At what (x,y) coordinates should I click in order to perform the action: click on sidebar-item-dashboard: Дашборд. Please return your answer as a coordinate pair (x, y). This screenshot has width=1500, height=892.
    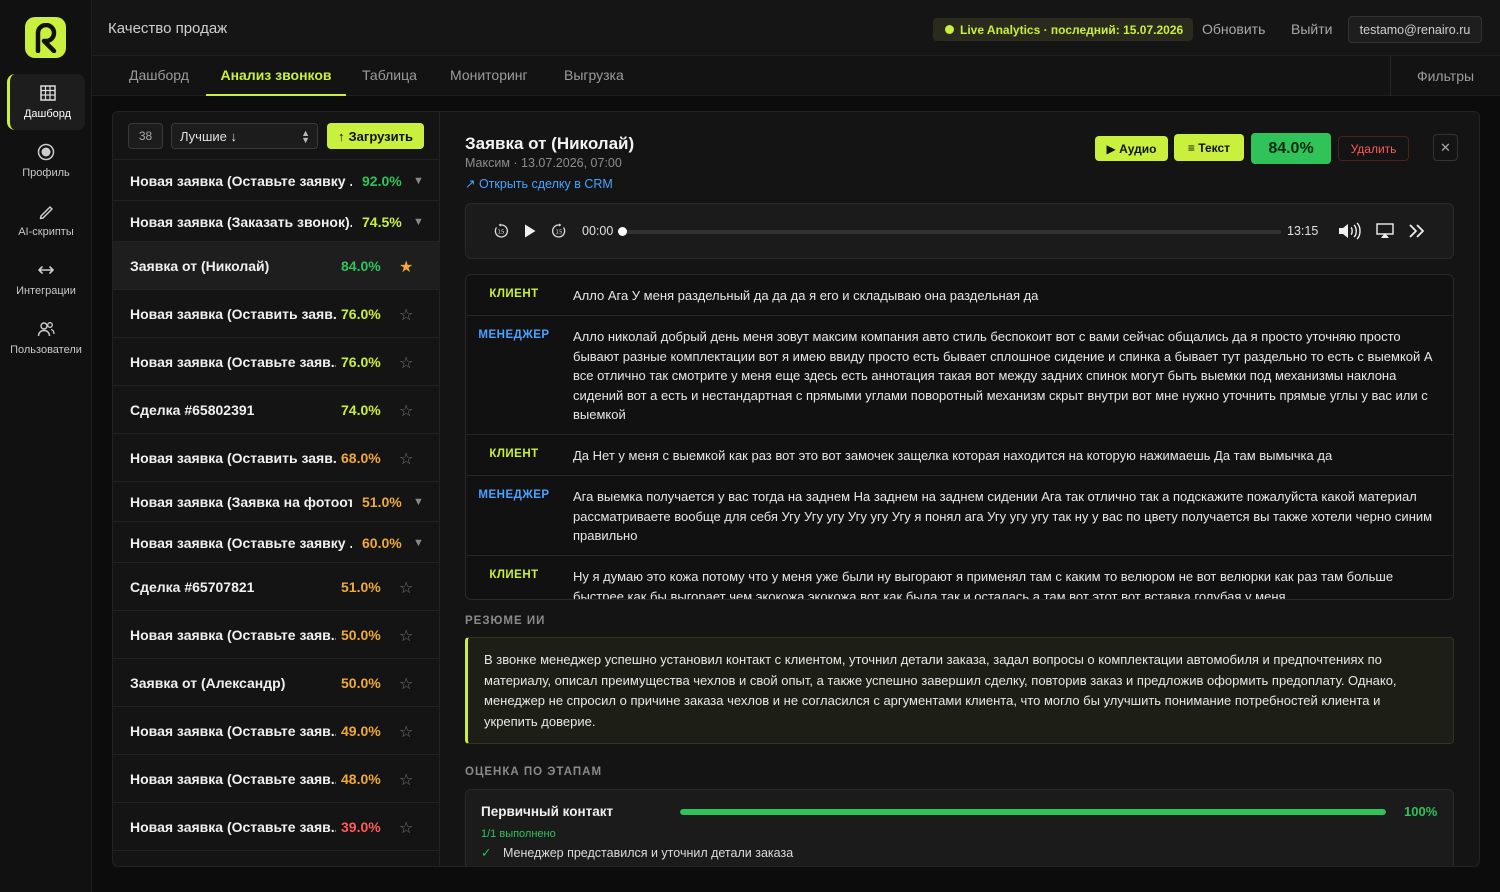
    Looking at the image, I should click on (46, 102).